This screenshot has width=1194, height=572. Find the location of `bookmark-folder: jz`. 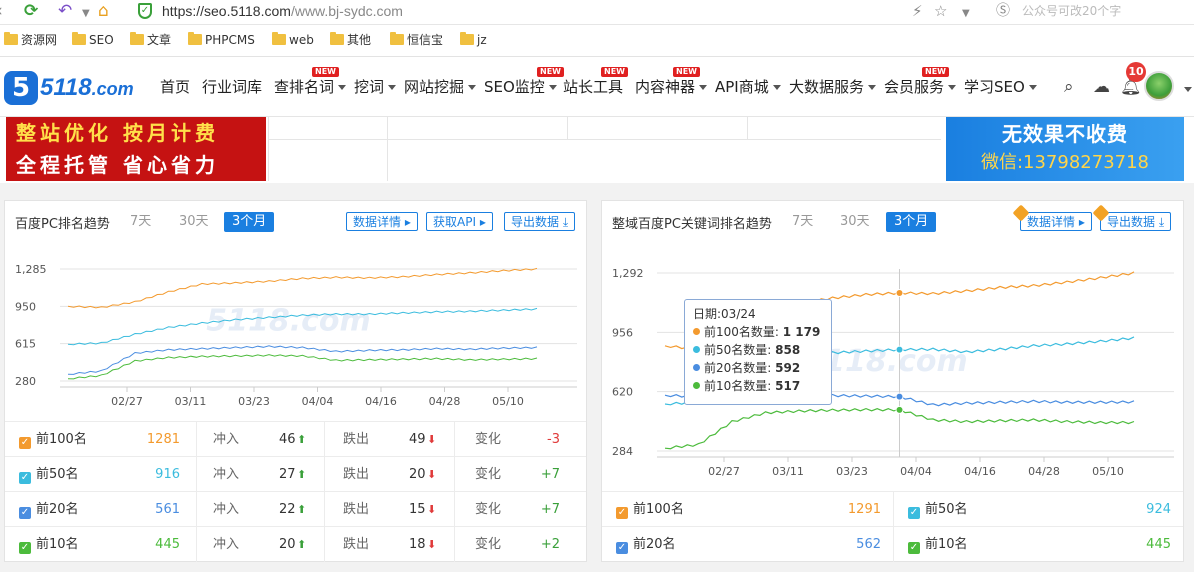

bookmark-folder: jz is located at coordinates (473, 40).